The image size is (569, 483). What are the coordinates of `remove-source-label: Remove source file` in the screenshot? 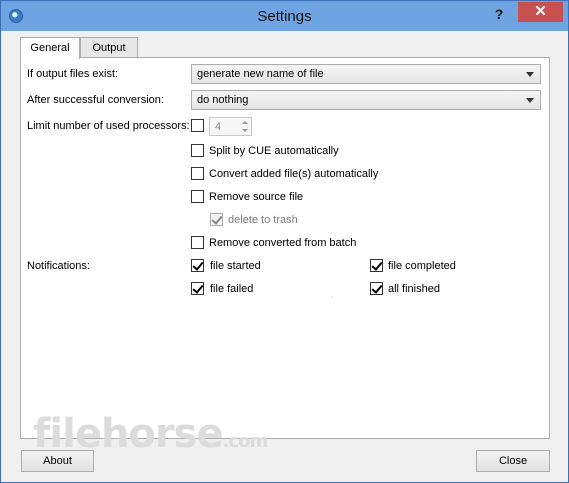 It's located at (256, 197).